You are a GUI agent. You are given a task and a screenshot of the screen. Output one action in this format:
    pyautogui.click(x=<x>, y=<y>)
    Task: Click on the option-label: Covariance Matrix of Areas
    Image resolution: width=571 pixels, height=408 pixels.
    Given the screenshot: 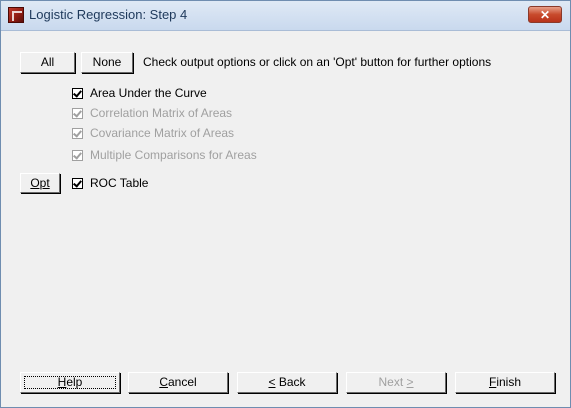 What is the action you would take?
    pyautogui.click(x=162, y=133)
    